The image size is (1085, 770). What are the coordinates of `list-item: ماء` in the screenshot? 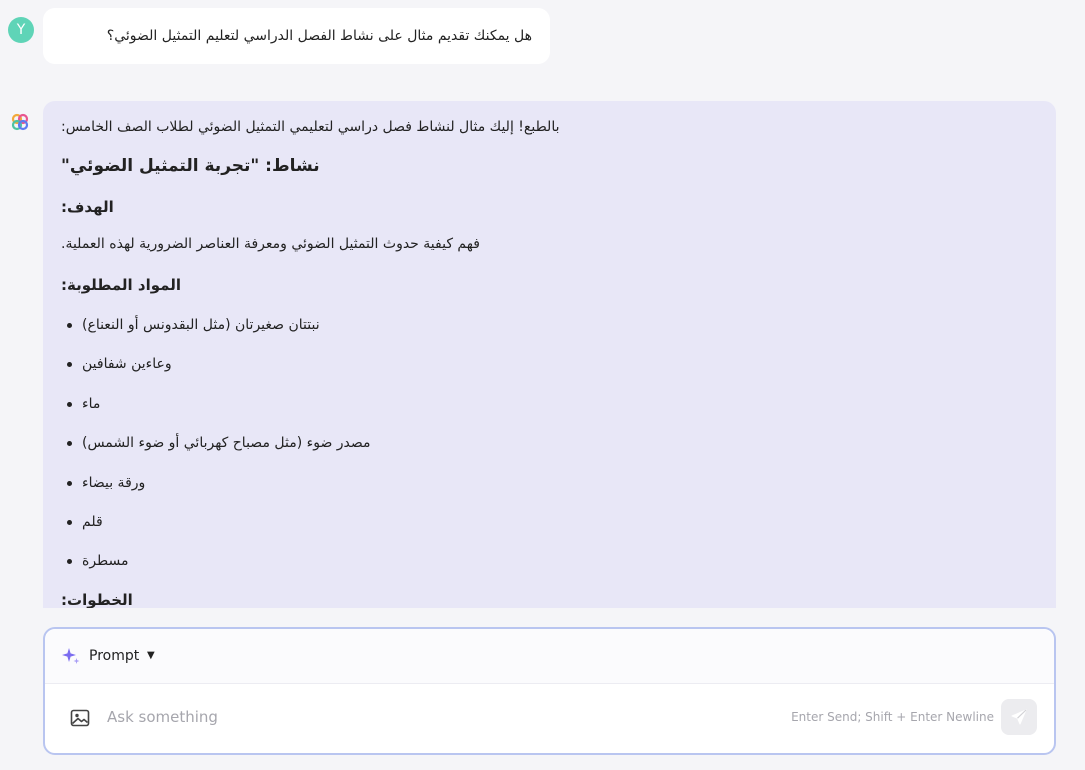 It's located at (216, 413).